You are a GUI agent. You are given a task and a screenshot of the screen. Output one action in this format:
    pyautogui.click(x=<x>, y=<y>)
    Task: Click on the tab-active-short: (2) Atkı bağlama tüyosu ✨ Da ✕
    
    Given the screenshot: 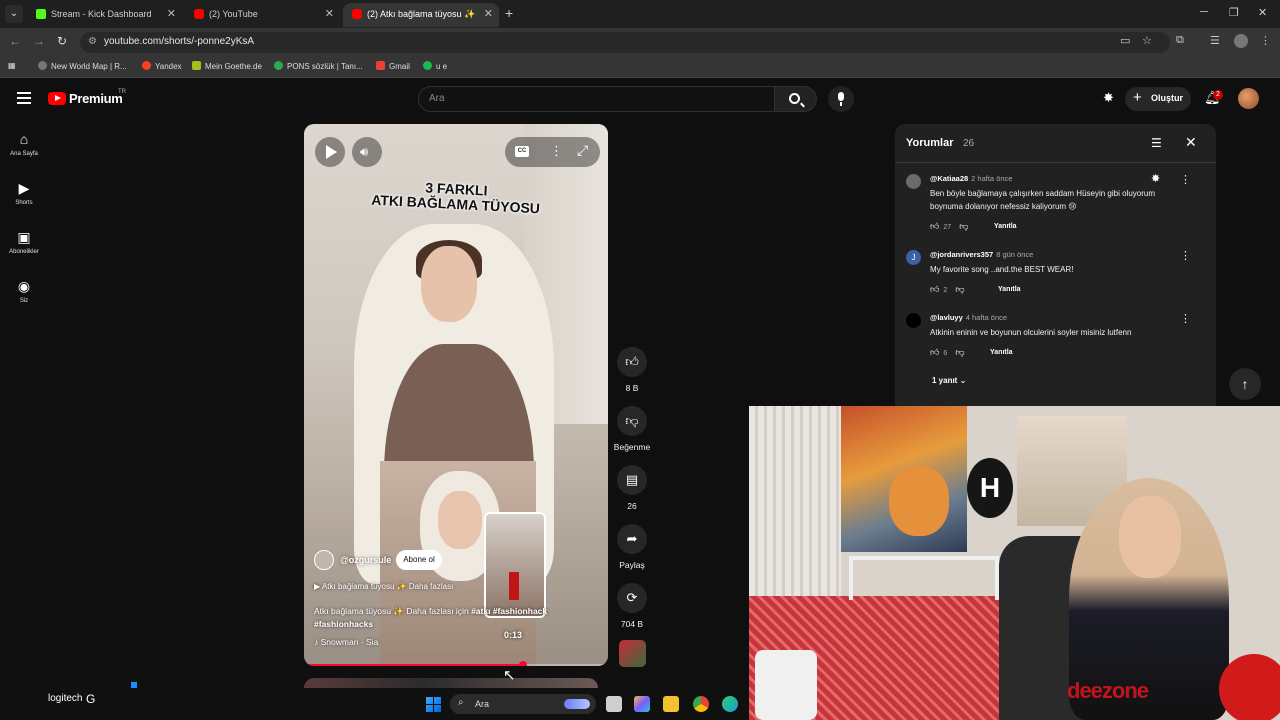 What is the action you would take?
    pyautogui.click(x=421, y=15)
    